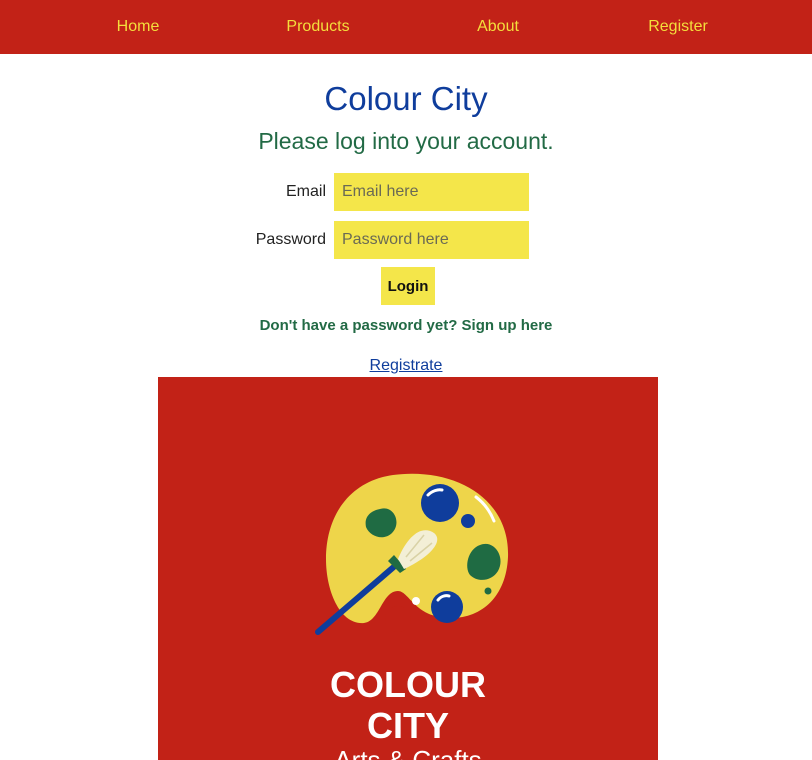  Describe the element at coordinates (406, 27) in the screenshot. I see `top-navbar: Home Products About Register` at that location.